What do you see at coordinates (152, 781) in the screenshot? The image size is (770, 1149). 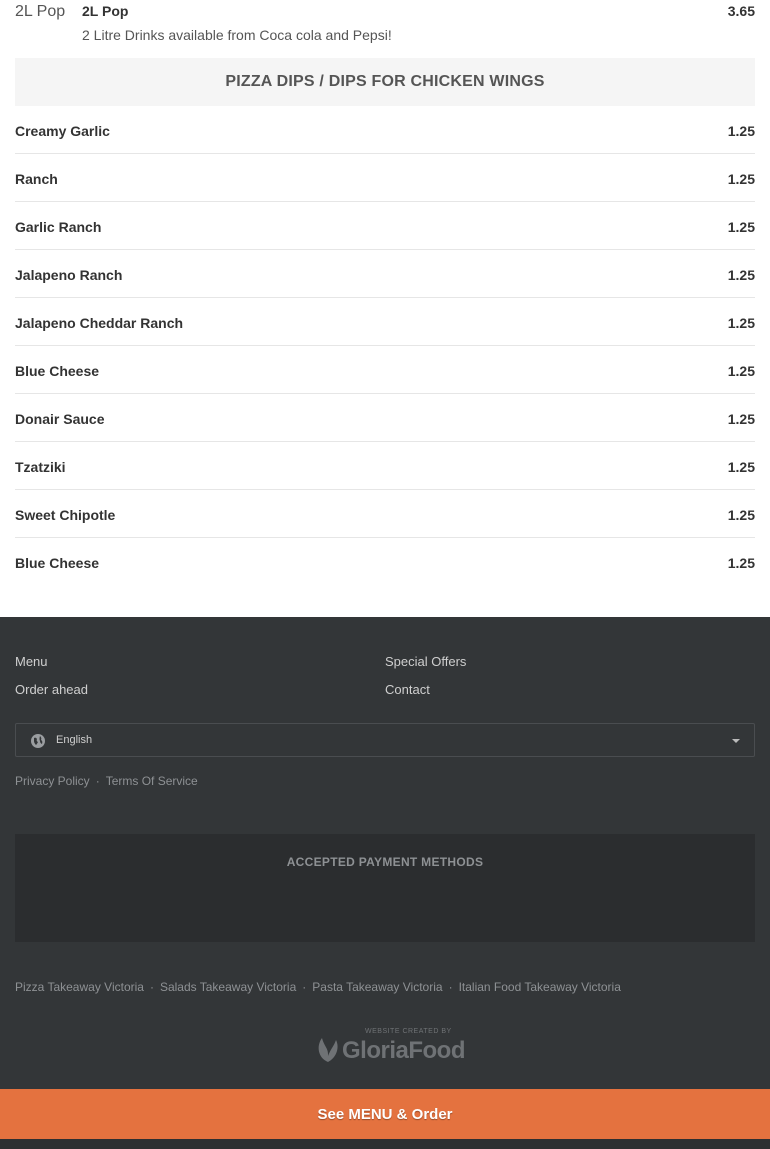 I see `terms-of-service-link: Terms Of Service` at bounding box center [152, 781].